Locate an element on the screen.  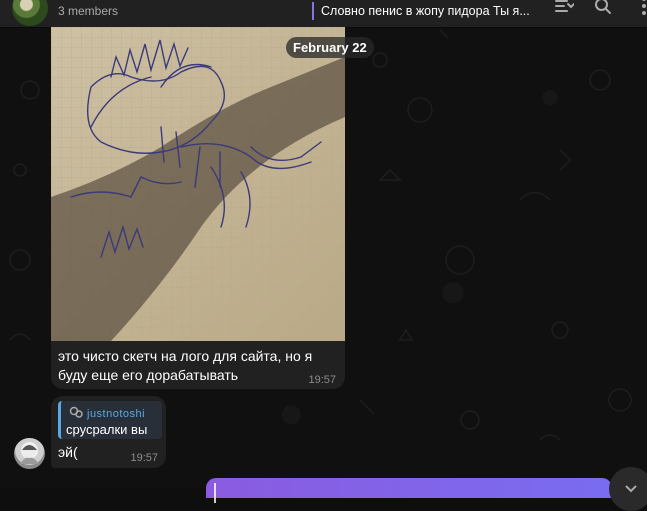
more-vertical-icon is located at coordinates (644, 10).